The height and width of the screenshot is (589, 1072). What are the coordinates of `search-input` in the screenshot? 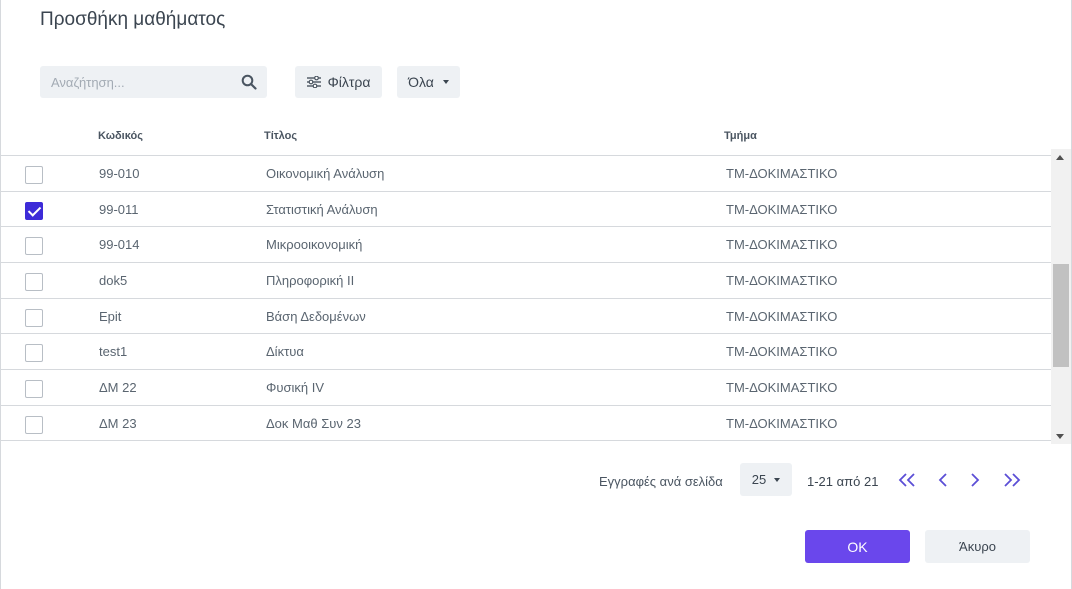 It's located at (135, 82).